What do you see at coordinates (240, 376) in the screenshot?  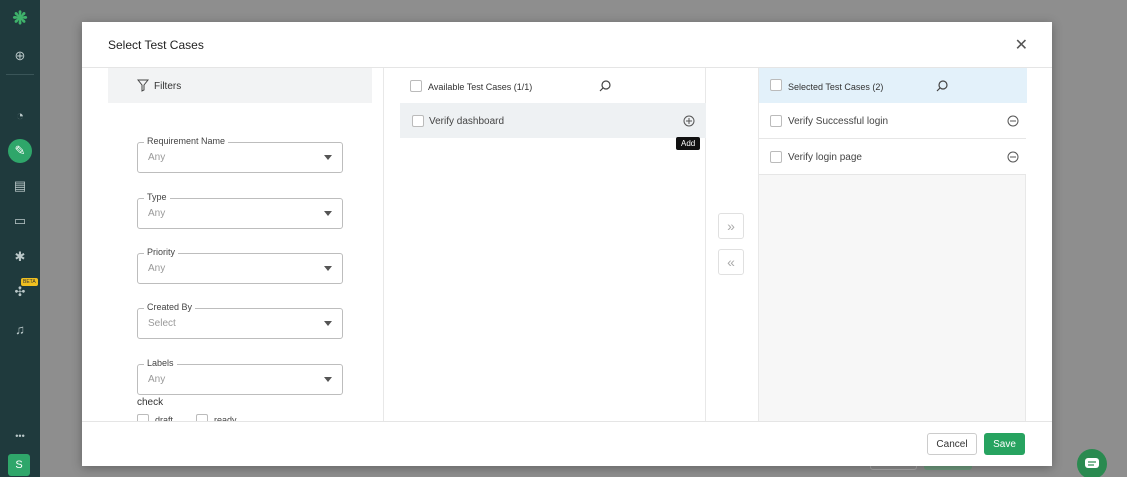 I see `labels-dropdown: Labels Any` at bounding box center [240, 376].